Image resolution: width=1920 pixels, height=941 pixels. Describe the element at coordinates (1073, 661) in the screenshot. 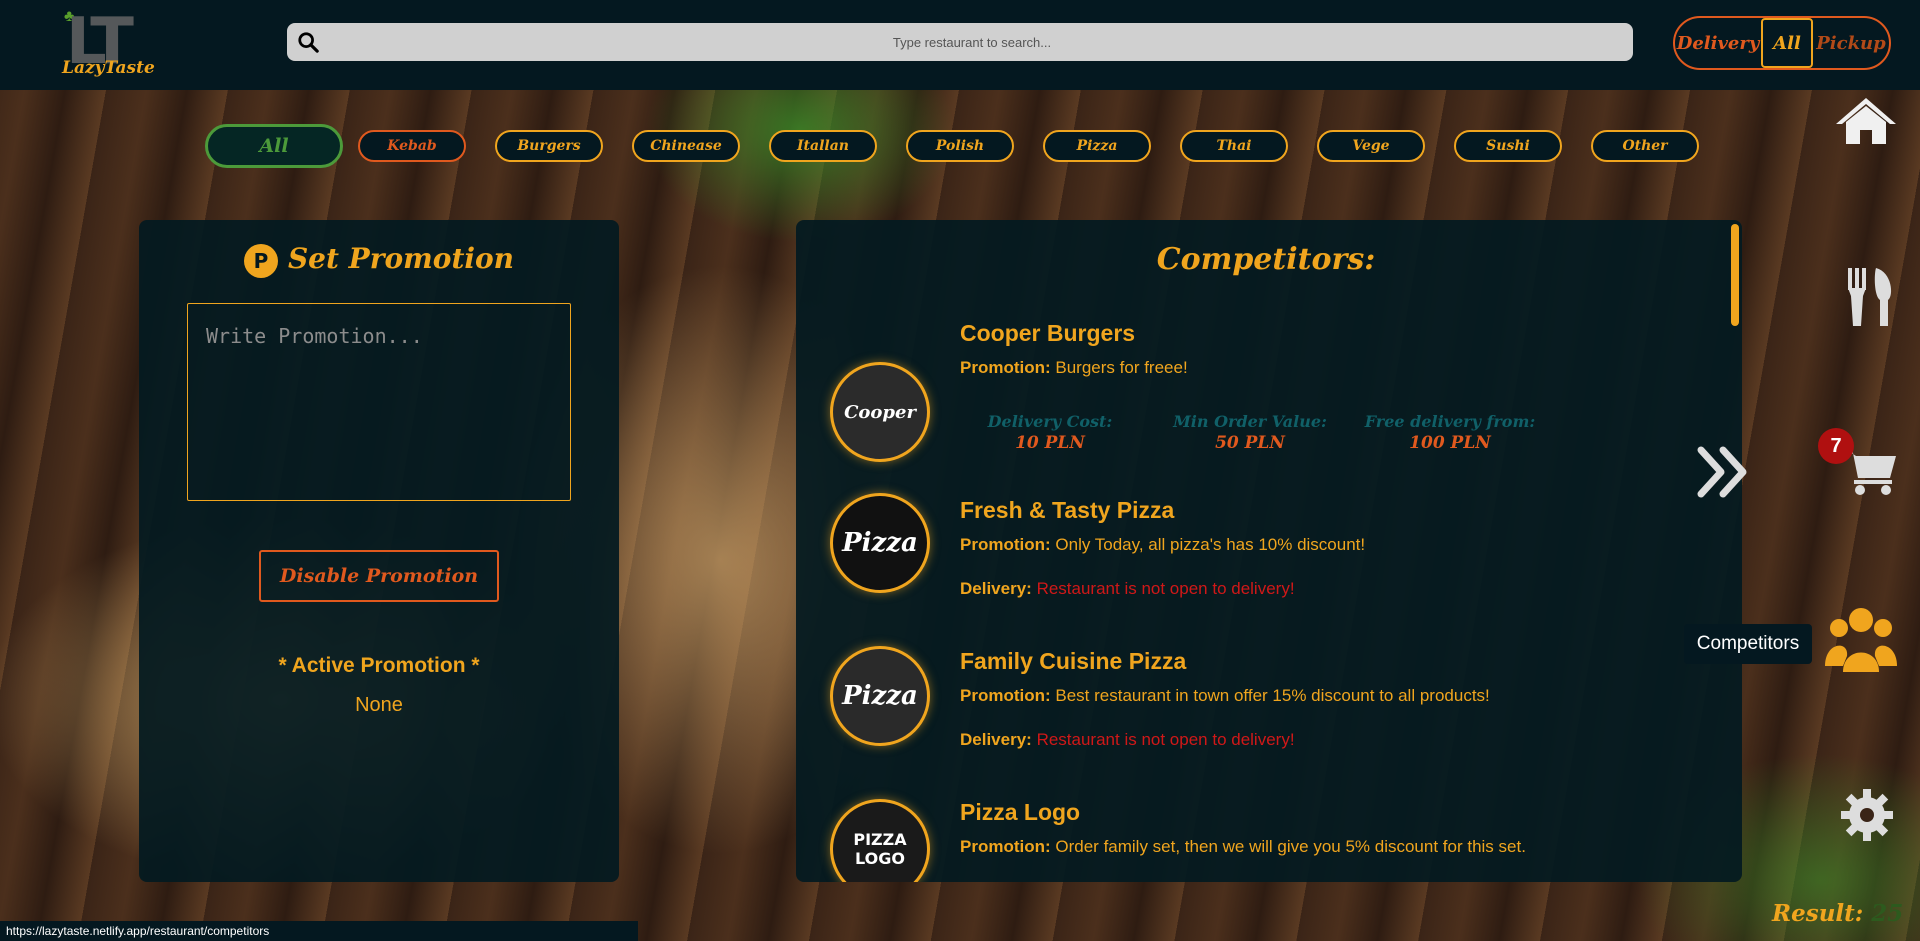

I see `competitor-name: Family Cuisine Pizza` at that location.